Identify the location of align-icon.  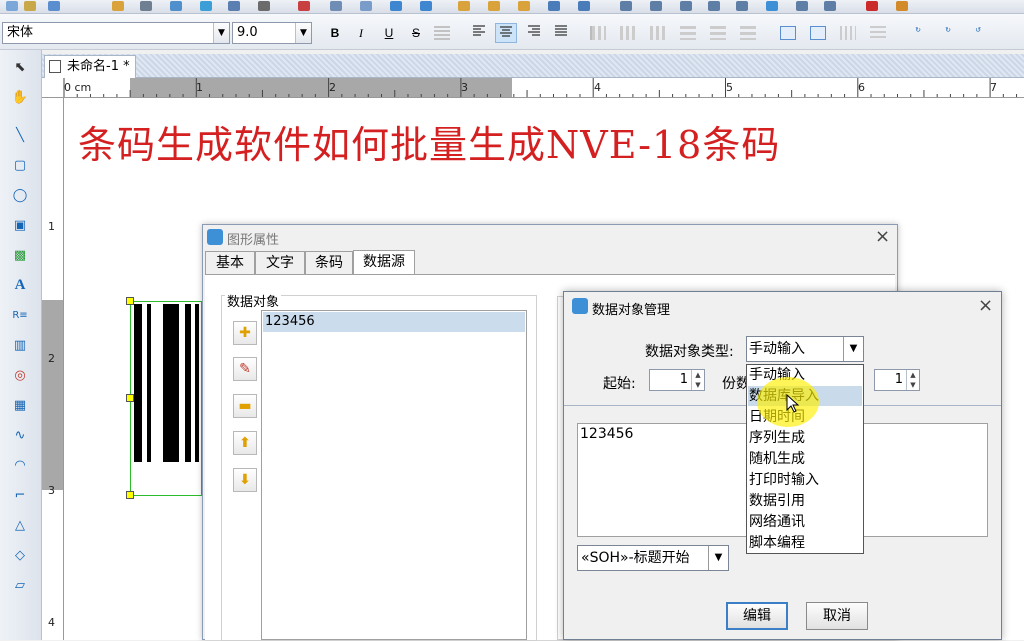
(802, 6).